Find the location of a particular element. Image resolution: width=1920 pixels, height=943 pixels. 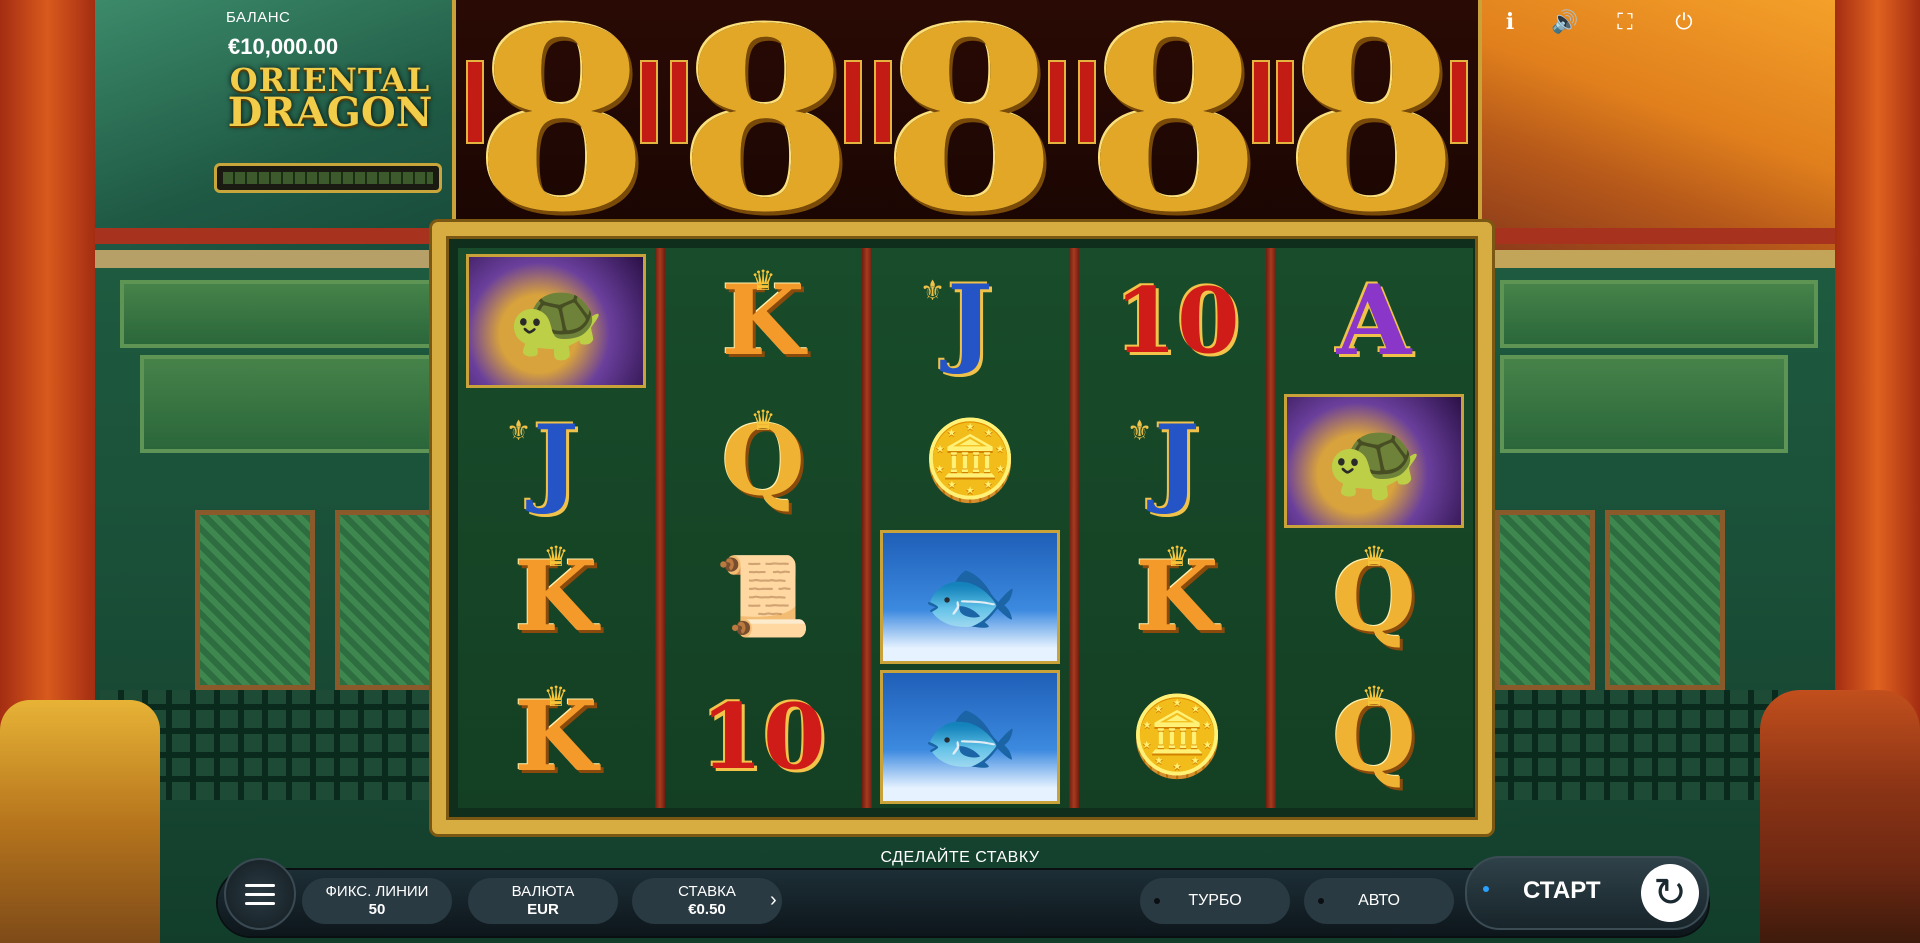

symbol-a: A is located at coordinates (1374, 321).